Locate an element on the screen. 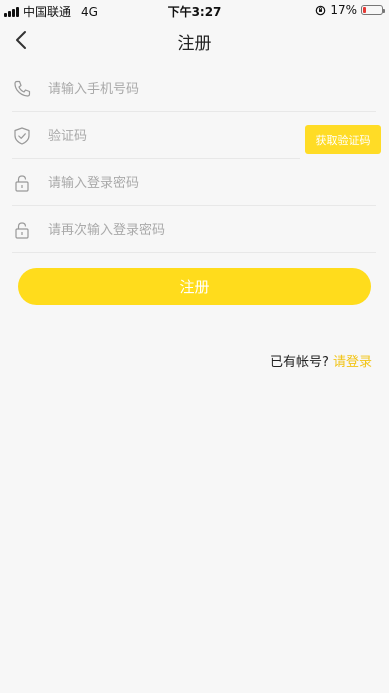  verification-code-input is located at coordinates (158, 136).